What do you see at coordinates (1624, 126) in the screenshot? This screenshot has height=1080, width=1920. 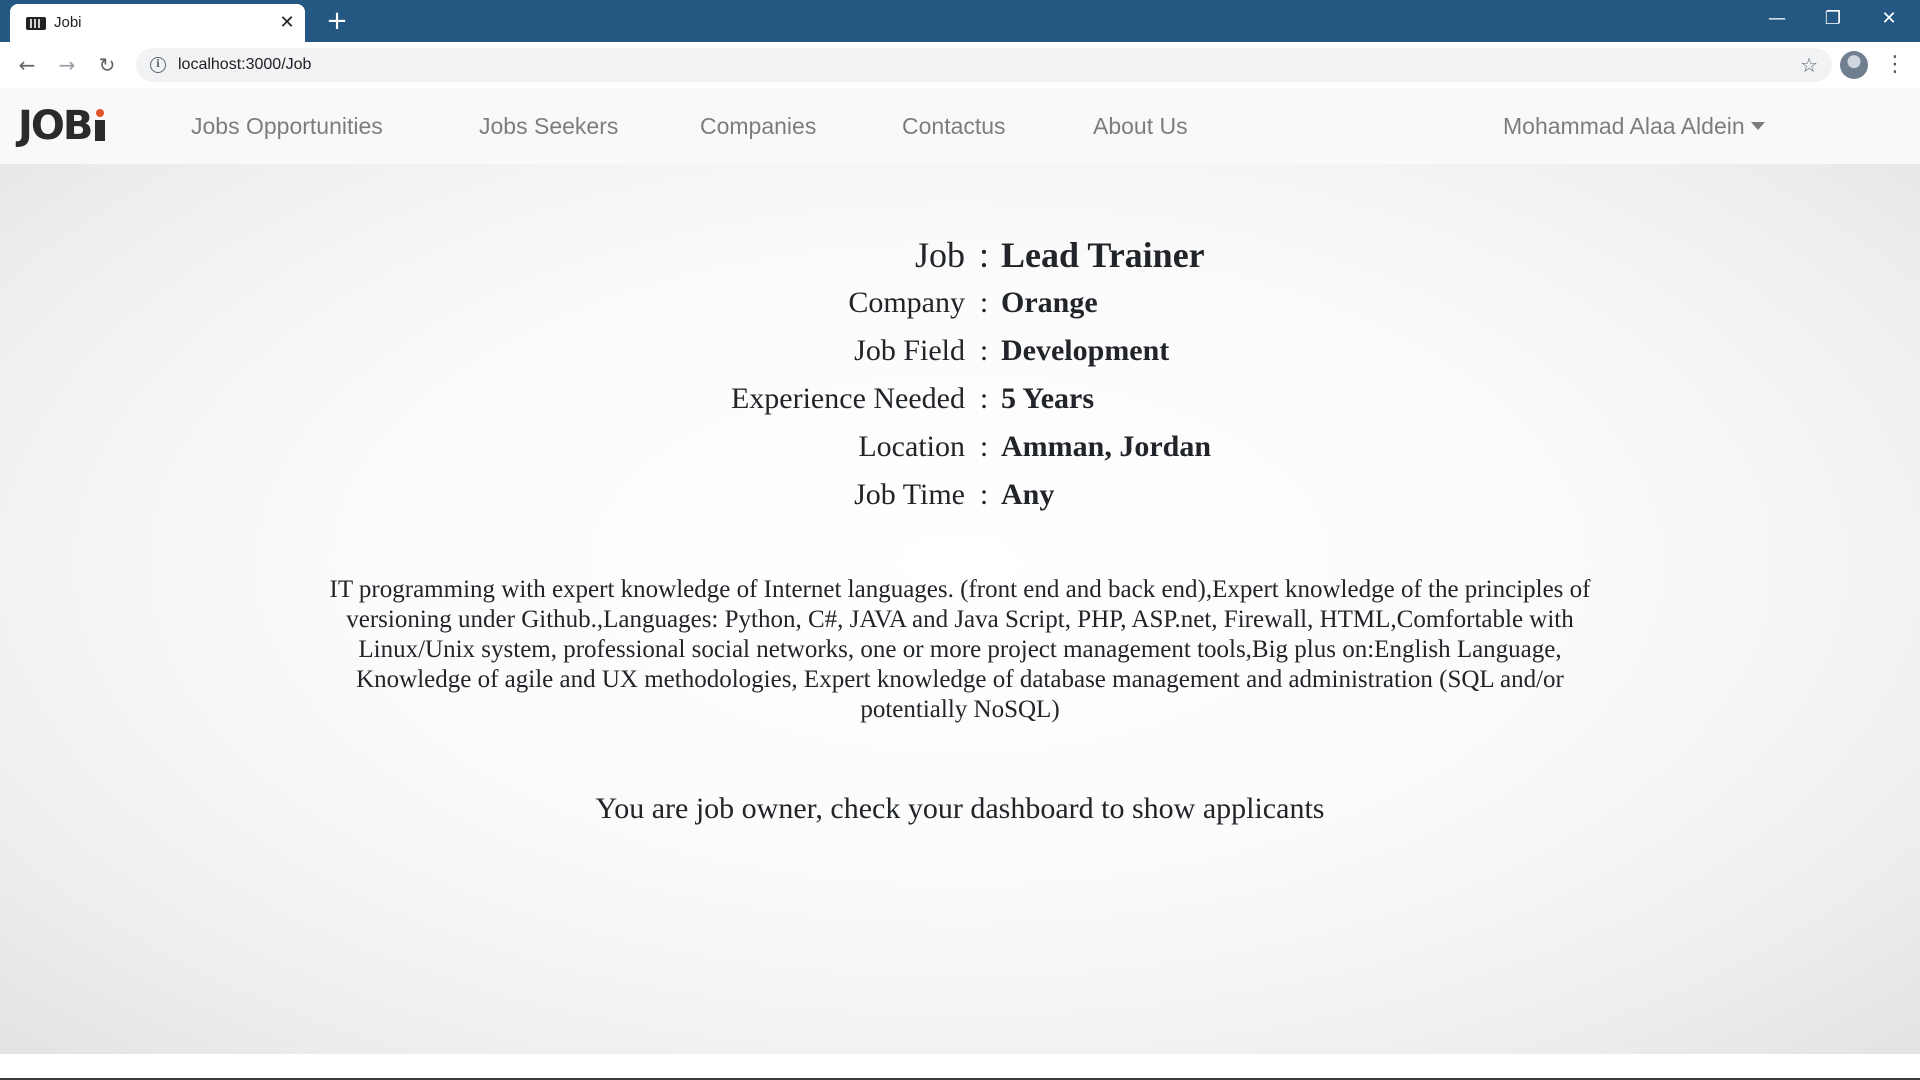 I see `user-name: Mohammad Alaa Aldein` at bounding box center [1624, 126].